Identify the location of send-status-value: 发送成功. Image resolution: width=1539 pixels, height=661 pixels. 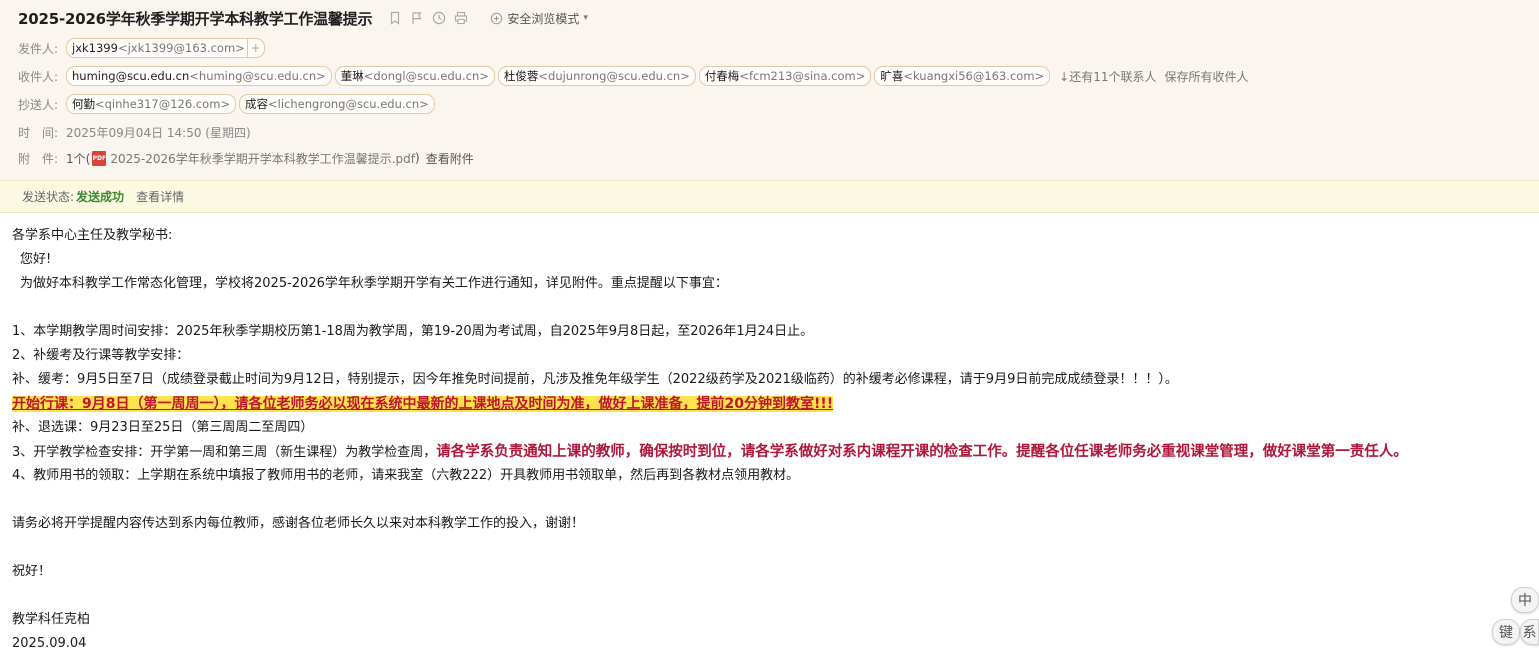
(100, 197).